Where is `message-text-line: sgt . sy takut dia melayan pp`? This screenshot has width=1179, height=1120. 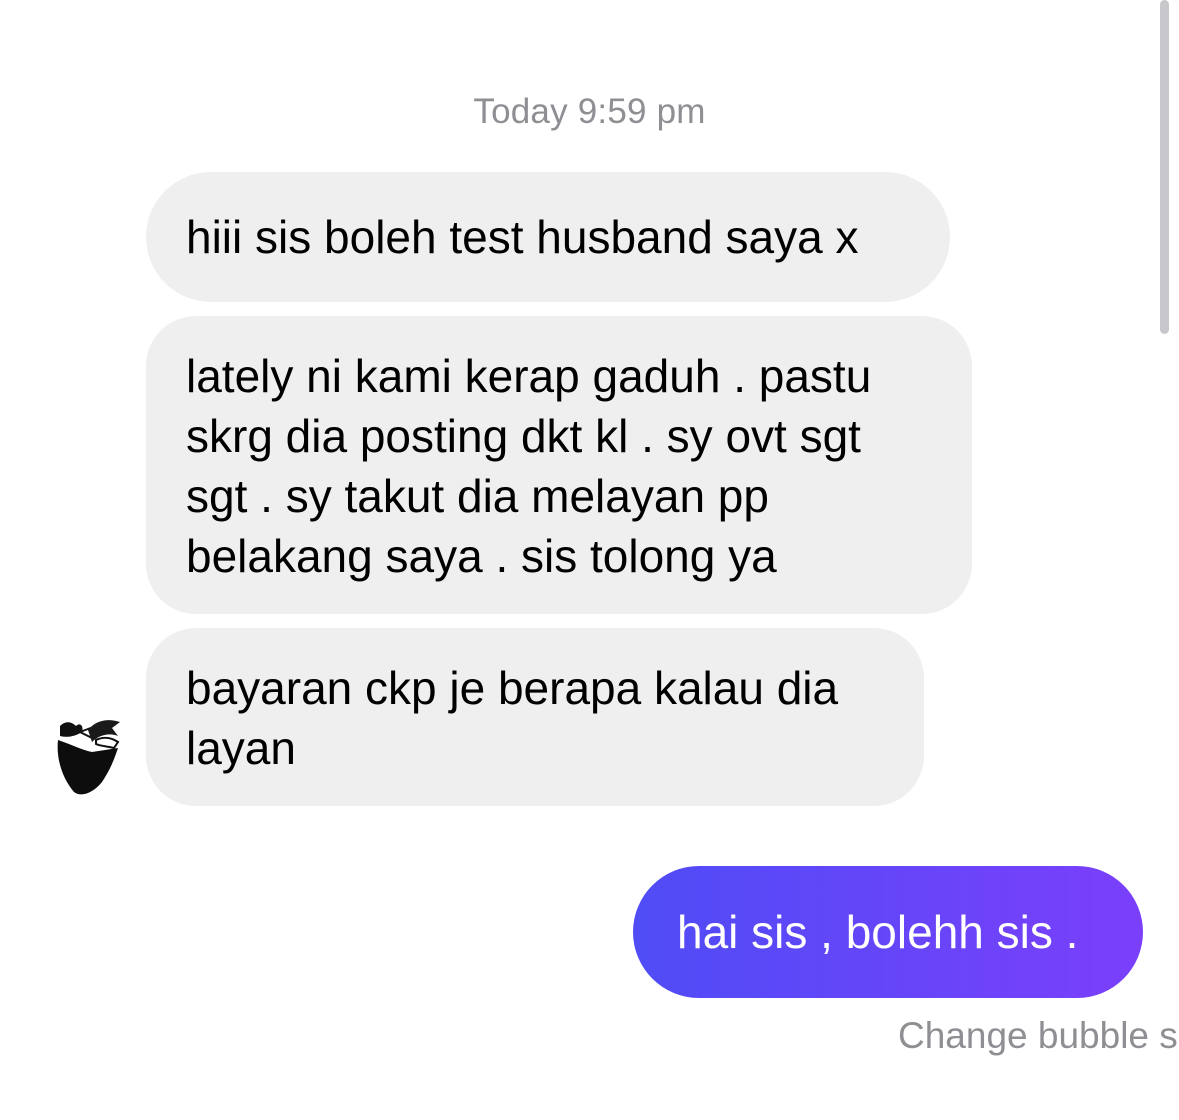 message-text-line: sgt . sy takut dia melayan pp is located at coordinates (477, 496).